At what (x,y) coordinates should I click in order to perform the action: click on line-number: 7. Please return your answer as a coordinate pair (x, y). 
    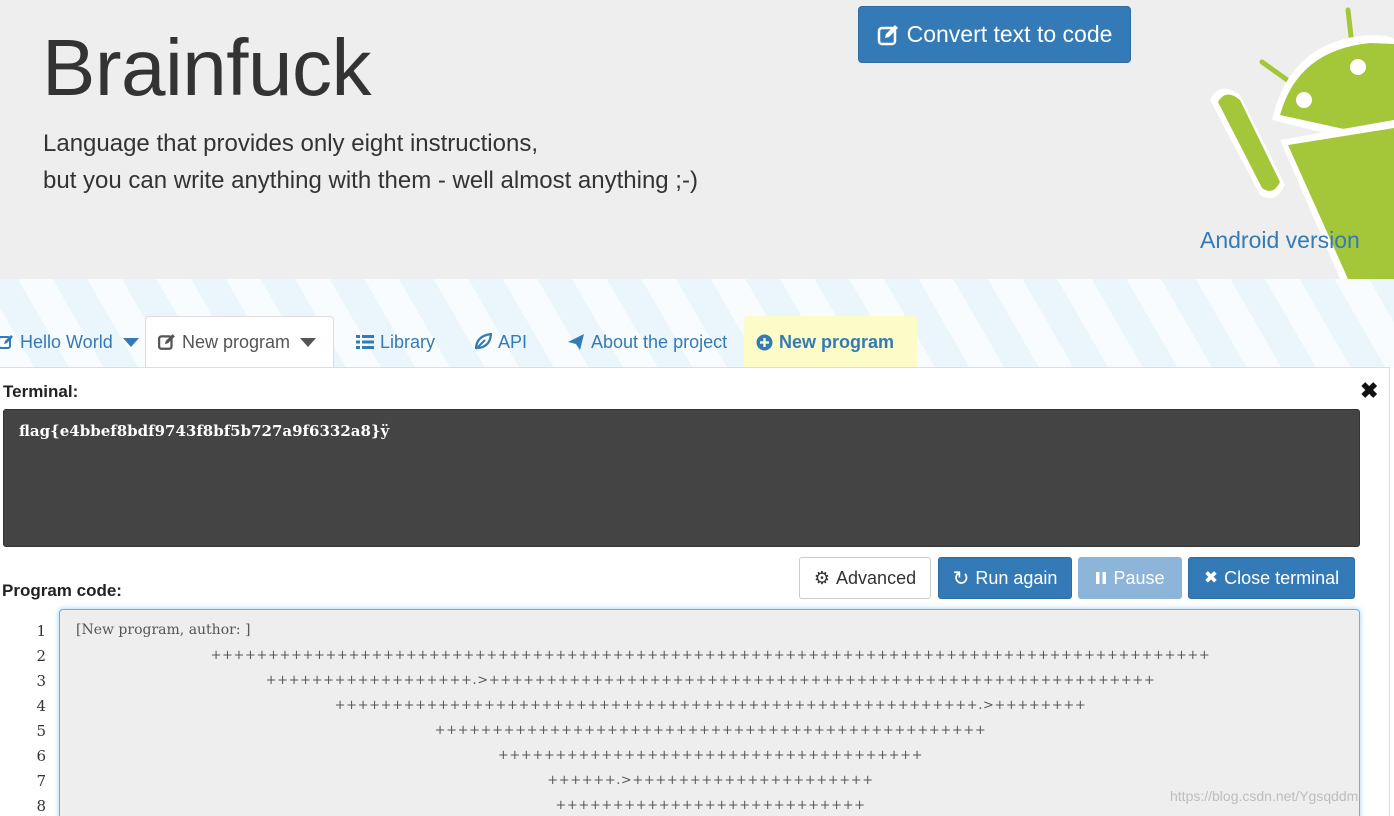
    Looking at the image, I should click on (41, 781).